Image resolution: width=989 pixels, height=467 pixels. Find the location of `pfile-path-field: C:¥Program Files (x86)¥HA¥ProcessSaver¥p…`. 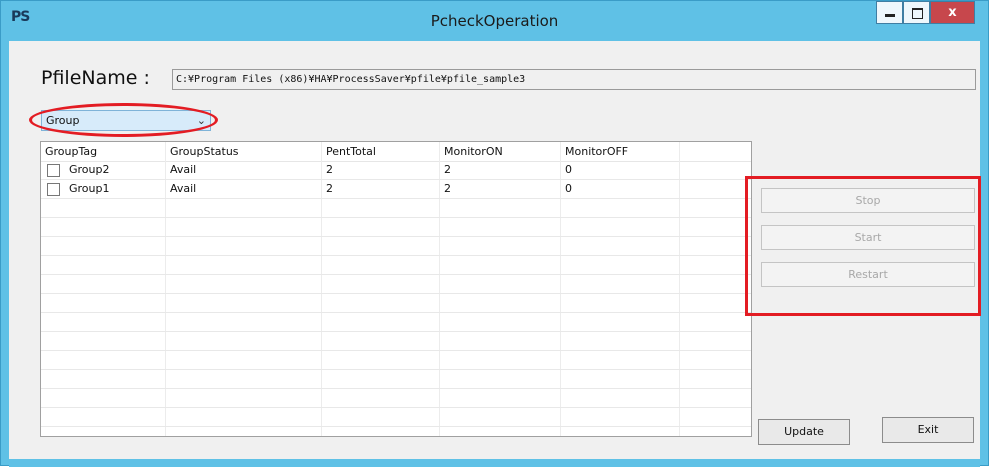

pfile-path-field: C:¥Program Files (x86)¥HA¥ProcessSaver¥p… is located at coordinates (574, 79).